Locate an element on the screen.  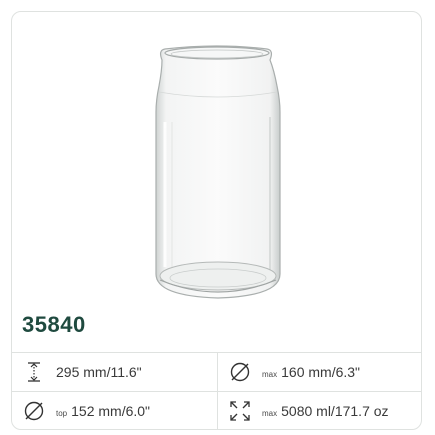
spec-max-diameter: max 160 mm/6.3" is located at coordinates (294, 372).